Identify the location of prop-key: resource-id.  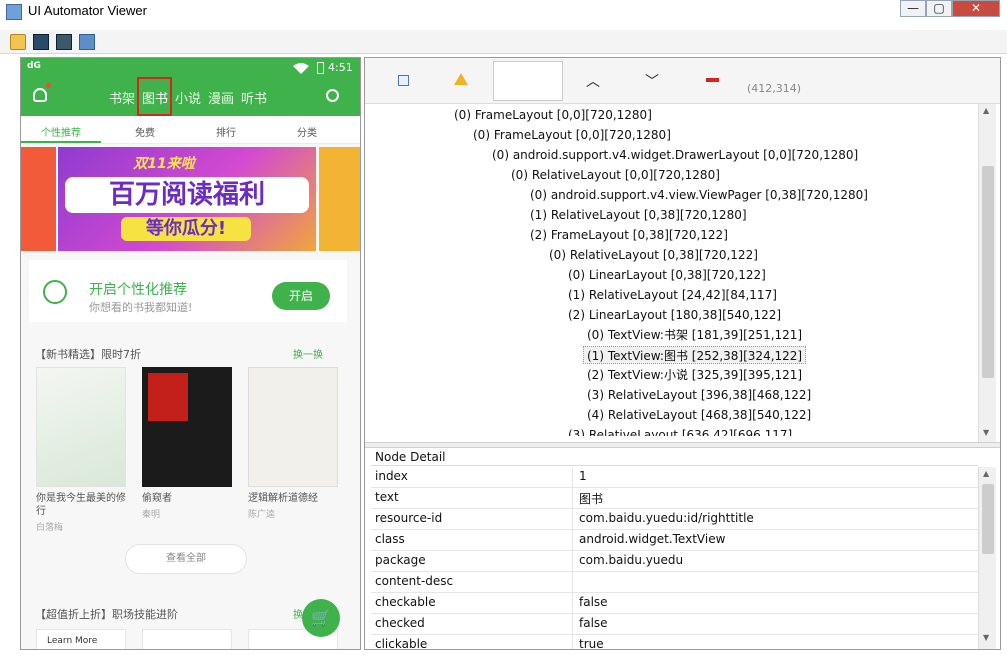
(409, 518).